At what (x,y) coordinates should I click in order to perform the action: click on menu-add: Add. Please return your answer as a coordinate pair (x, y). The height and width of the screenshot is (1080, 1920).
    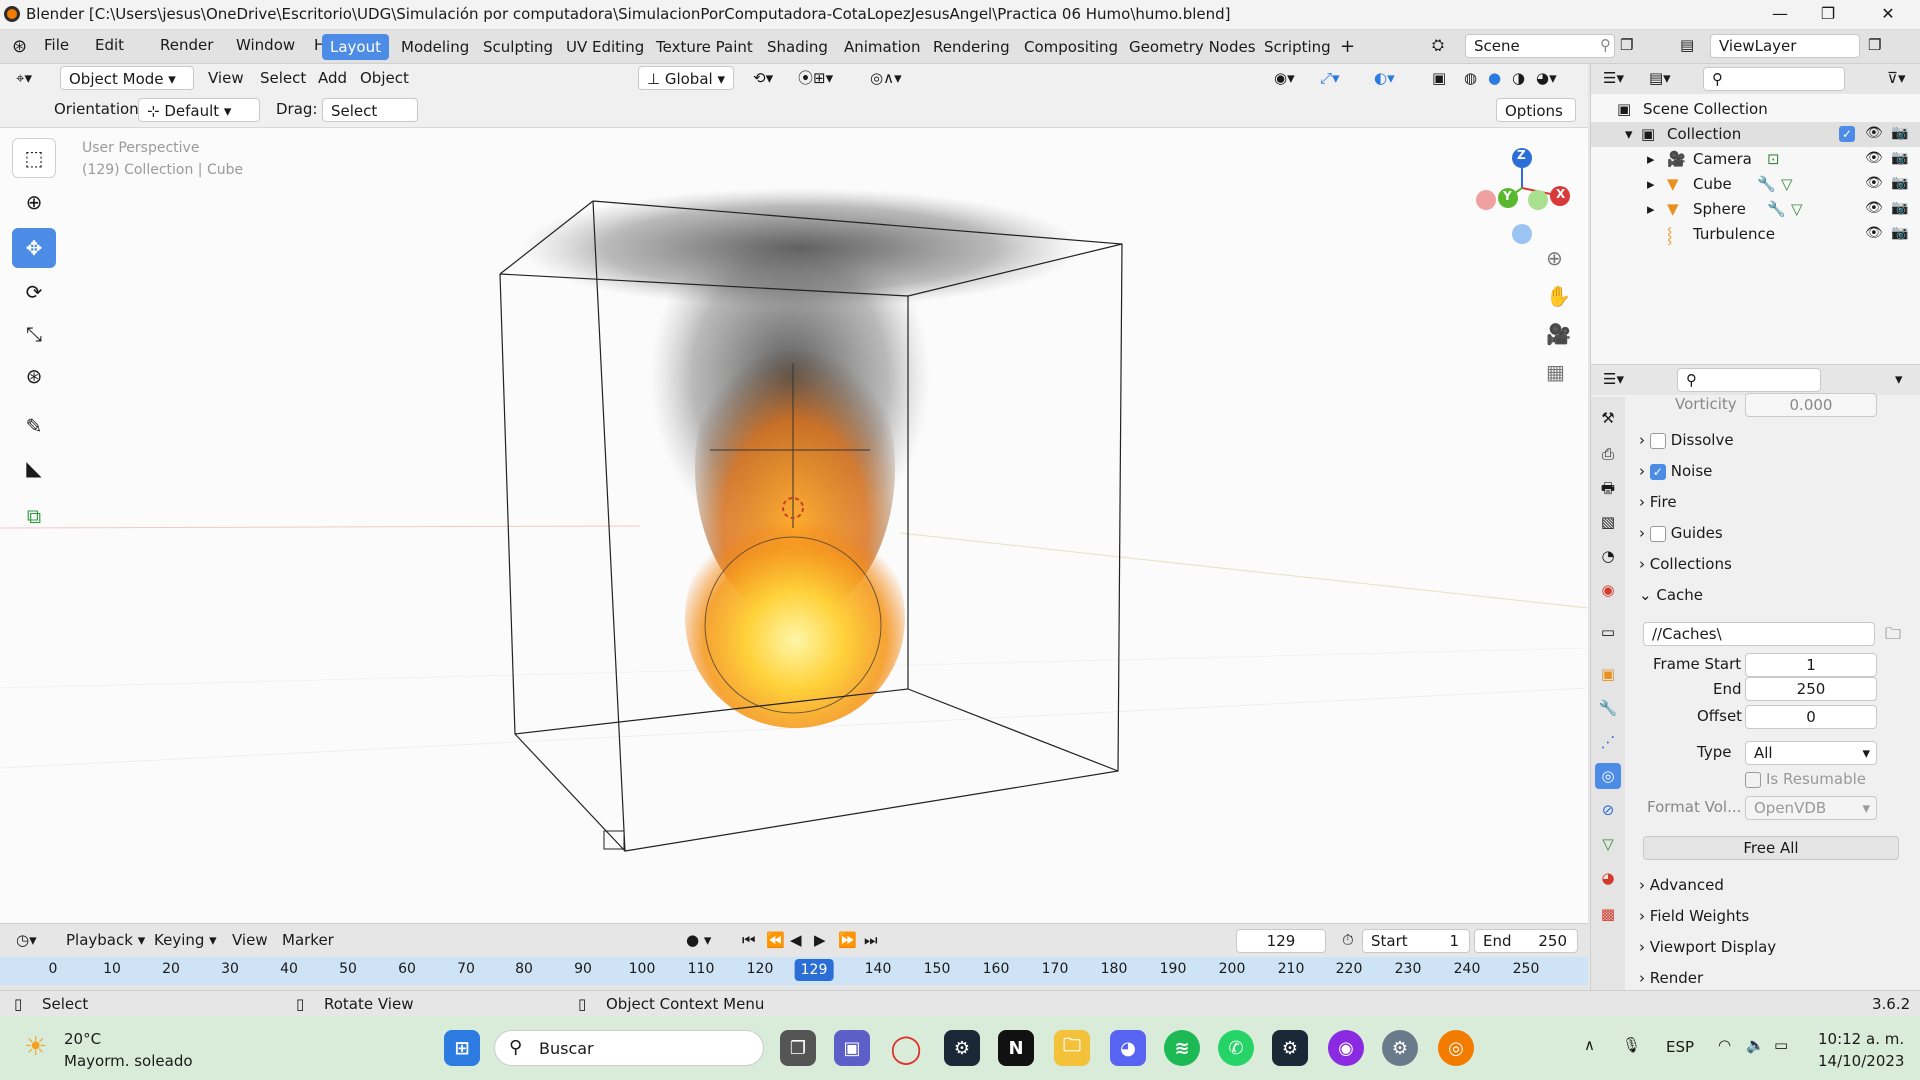
    Looking at the image, I should click on (332, 78).